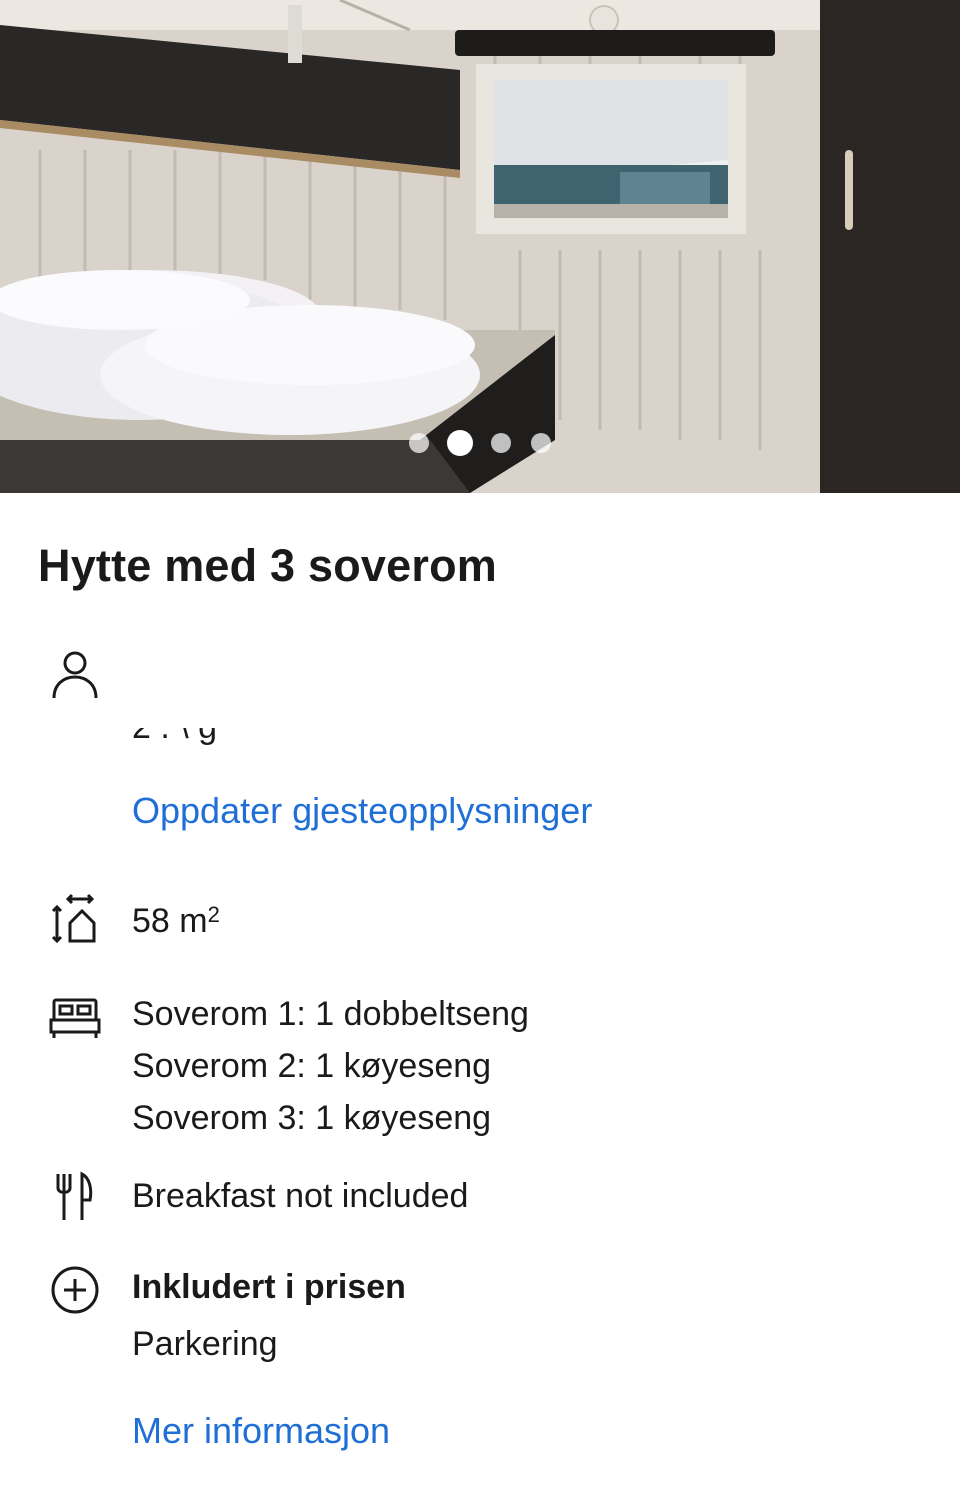 This screenshot has width=960, height=1496. What do you see at coordinates (269, 1287) in the screenshot?
I see `included-heading: Inkludert i prisen` at bounding box center [269, 1287].